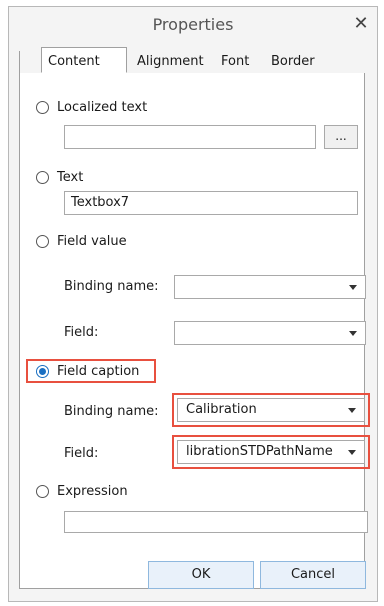 The image size is (384, 606). I want to click on field-caption-option: Field caption, so click(87, 371).